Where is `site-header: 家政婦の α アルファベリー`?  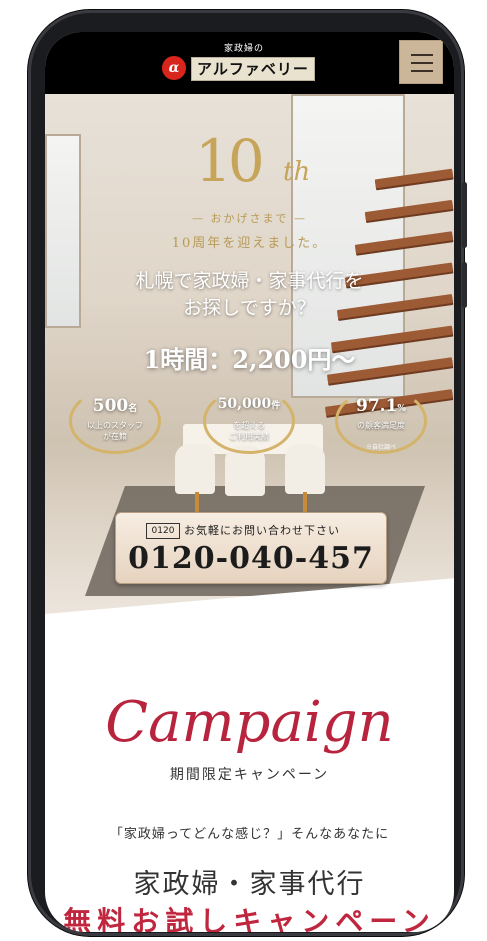 site-header: 家政婦の α アルファベリー is located at coordinates (249, 63).